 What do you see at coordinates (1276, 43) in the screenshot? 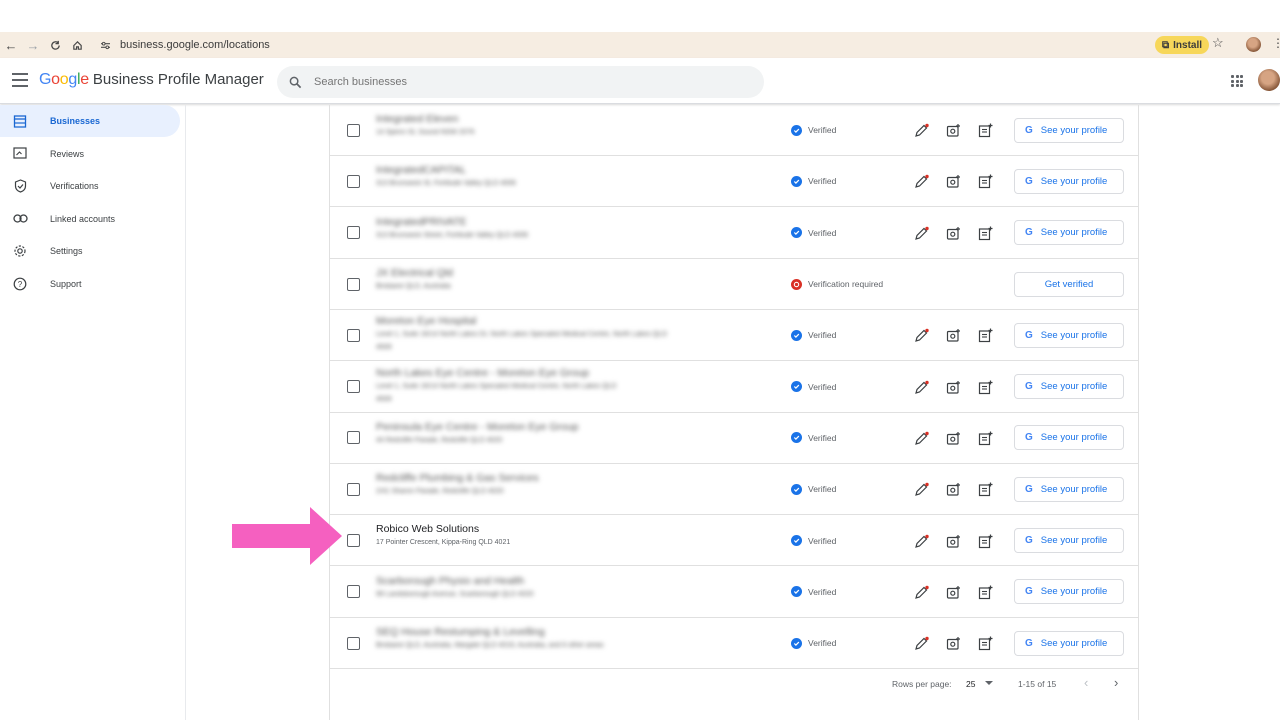
I see `browser-menu-icon: ⋮` at bounding box center [1276, 43].